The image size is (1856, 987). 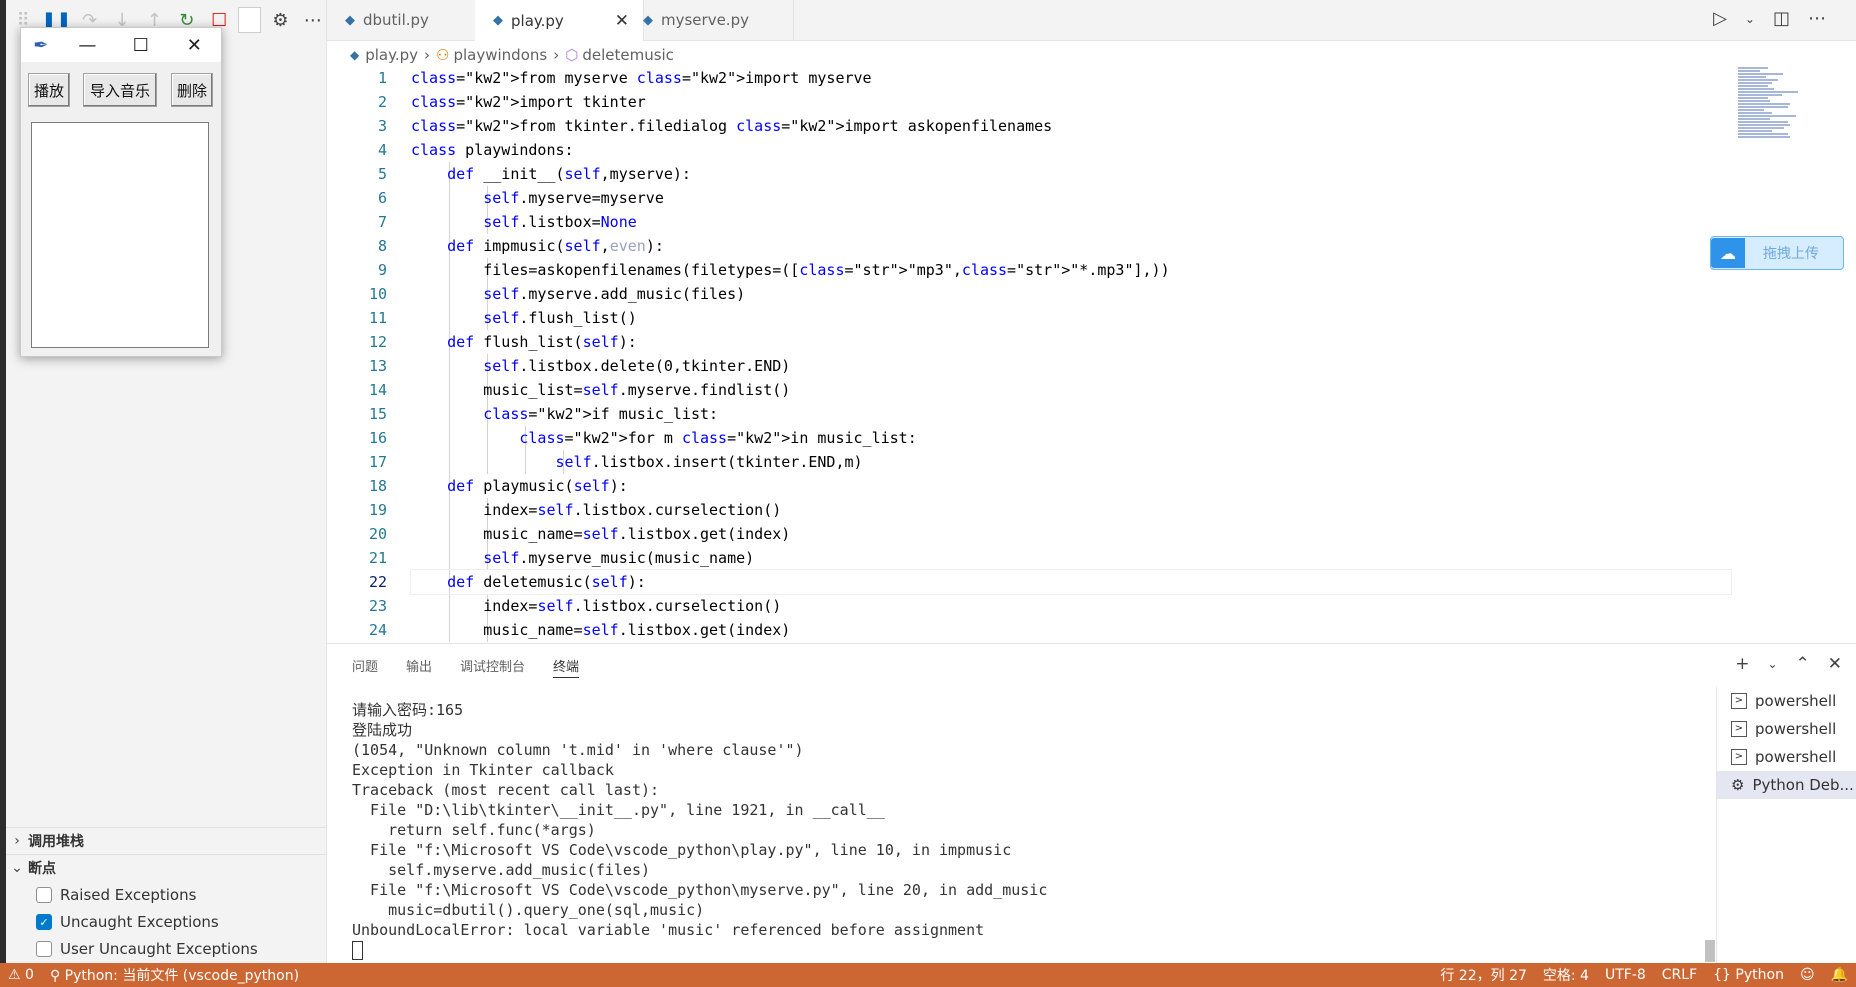 What do you see at coordinates (1710, 951) in the screenshot?
I see `terminal-scrollbar` at bounding box center [1710, 951].